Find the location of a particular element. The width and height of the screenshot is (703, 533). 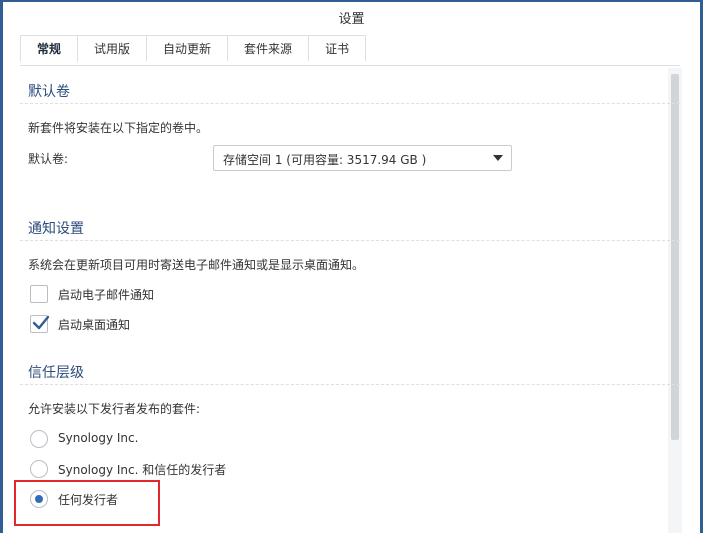

tab-package-sources: 套件来源 is located at coordinates (269, 48).